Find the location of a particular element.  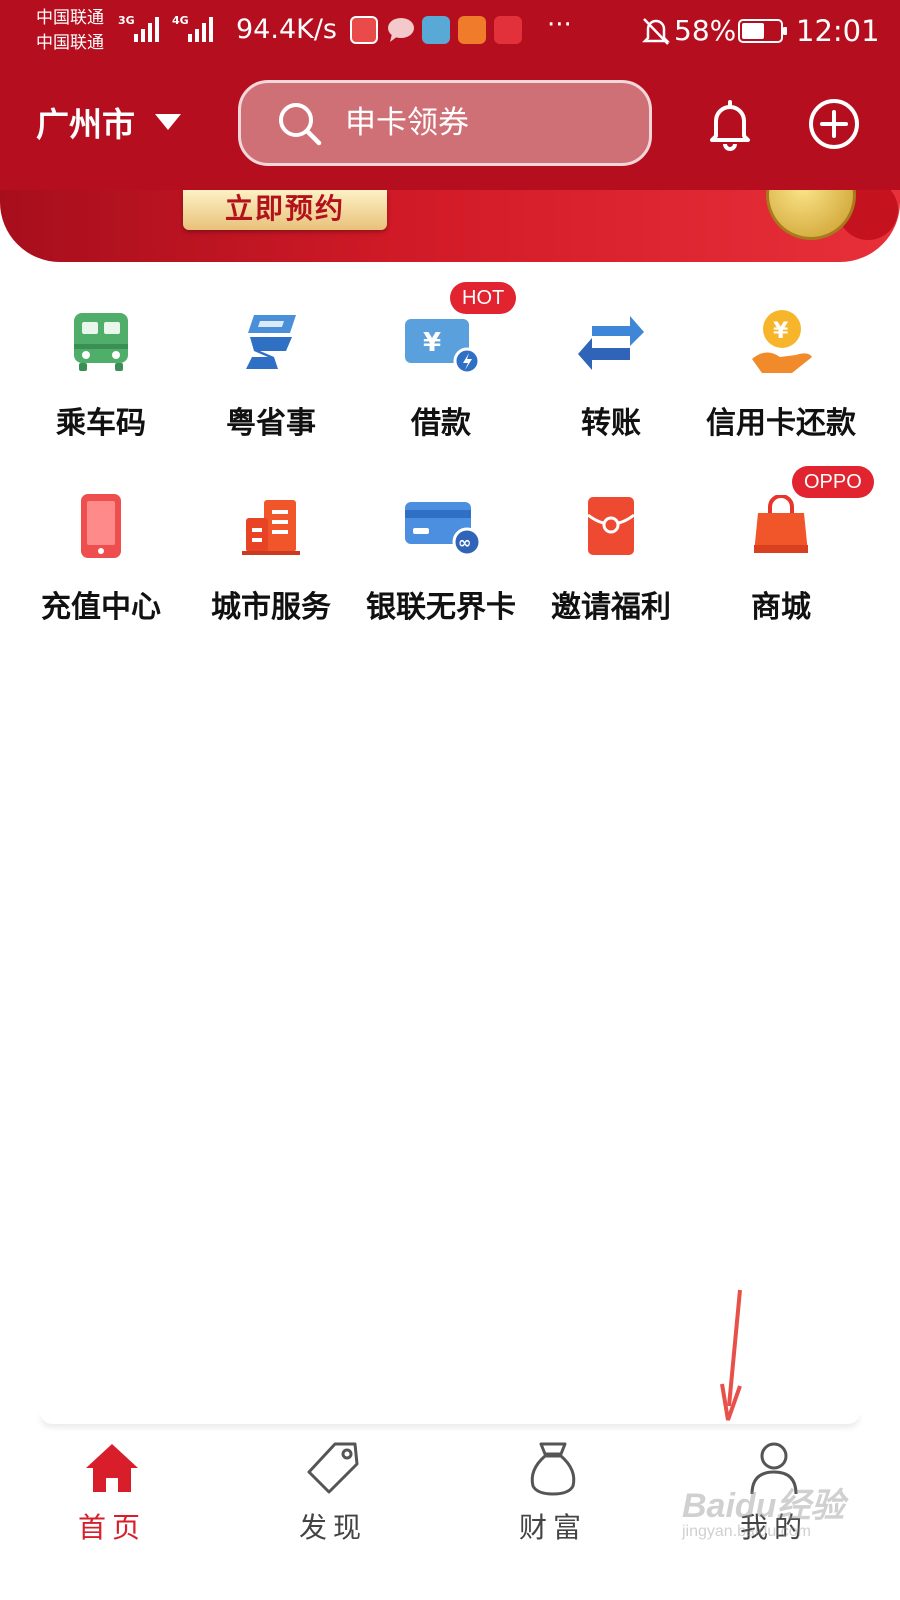

add-circle-icon is located at coordinates (834, 124).